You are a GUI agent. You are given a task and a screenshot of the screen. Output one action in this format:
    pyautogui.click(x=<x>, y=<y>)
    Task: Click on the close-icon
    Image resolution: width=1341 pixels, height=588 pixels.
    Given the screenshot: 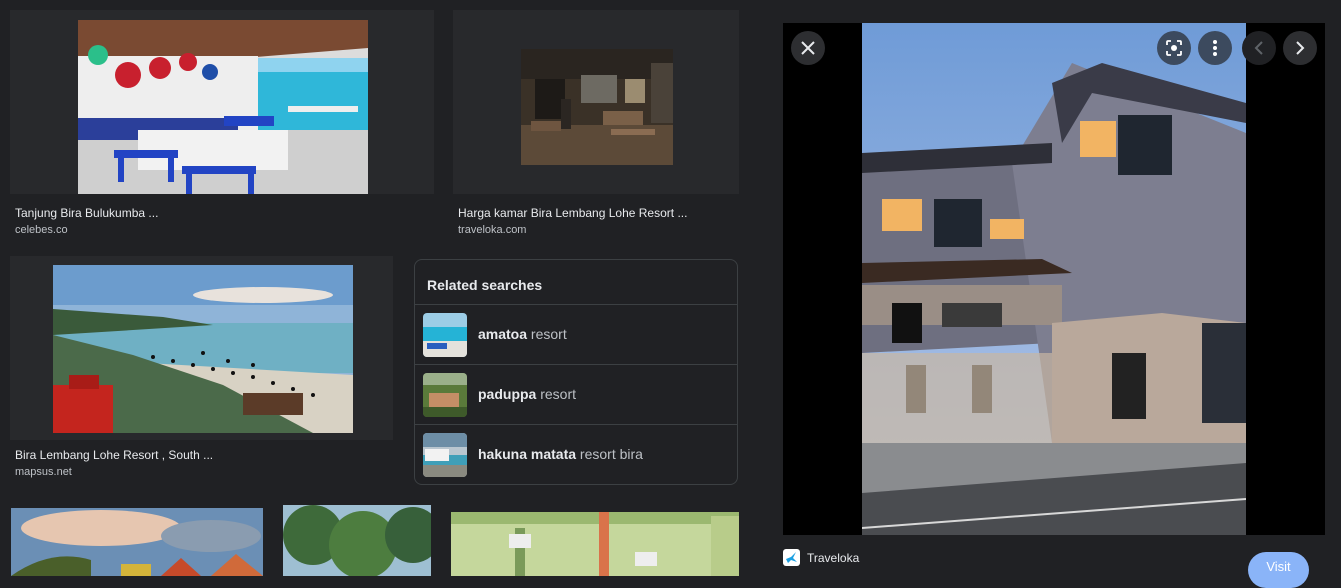 What is the action you would take?
    pyautogui.click(x=808, y=48)
    